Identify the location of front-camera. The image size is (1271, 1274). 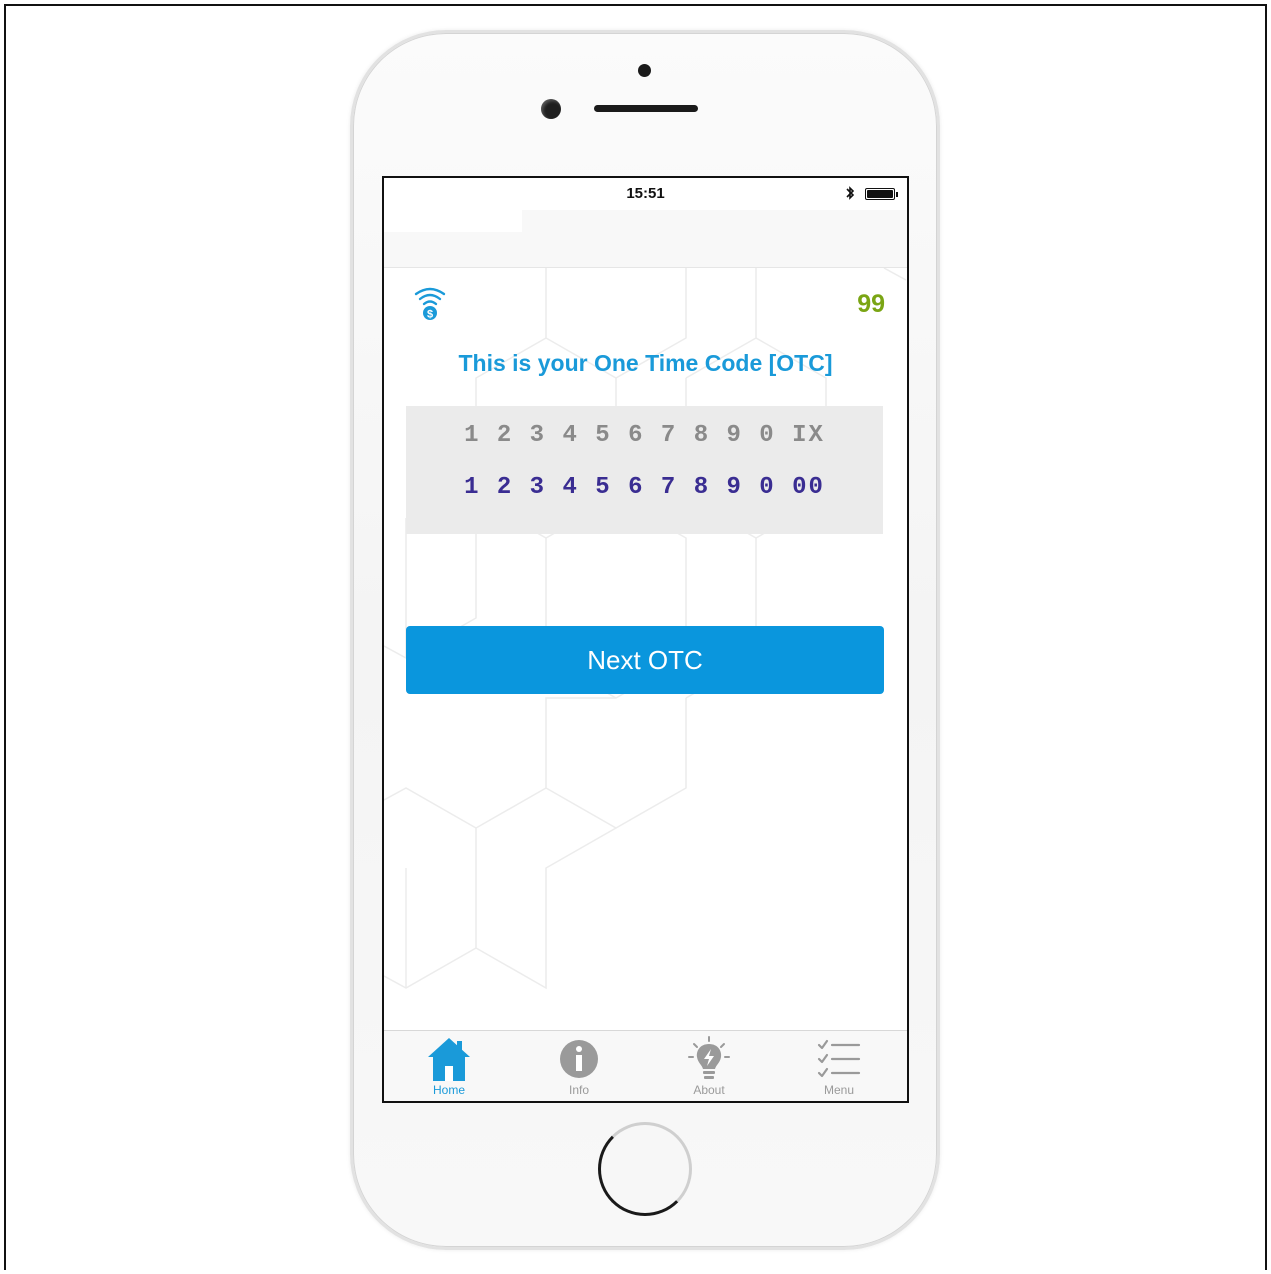
(551, 109).